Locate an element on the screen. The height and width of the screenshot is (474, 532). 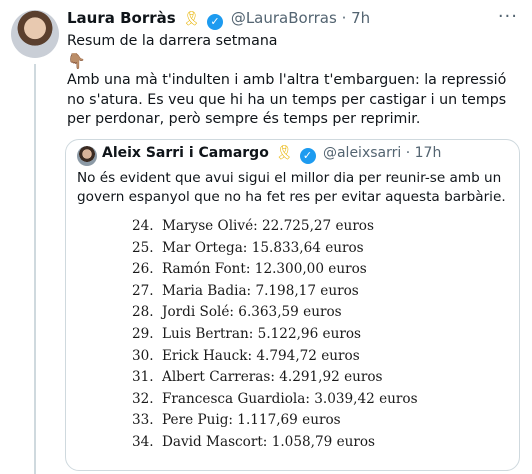
list-number: 27. is located at coordinates (143, 290).